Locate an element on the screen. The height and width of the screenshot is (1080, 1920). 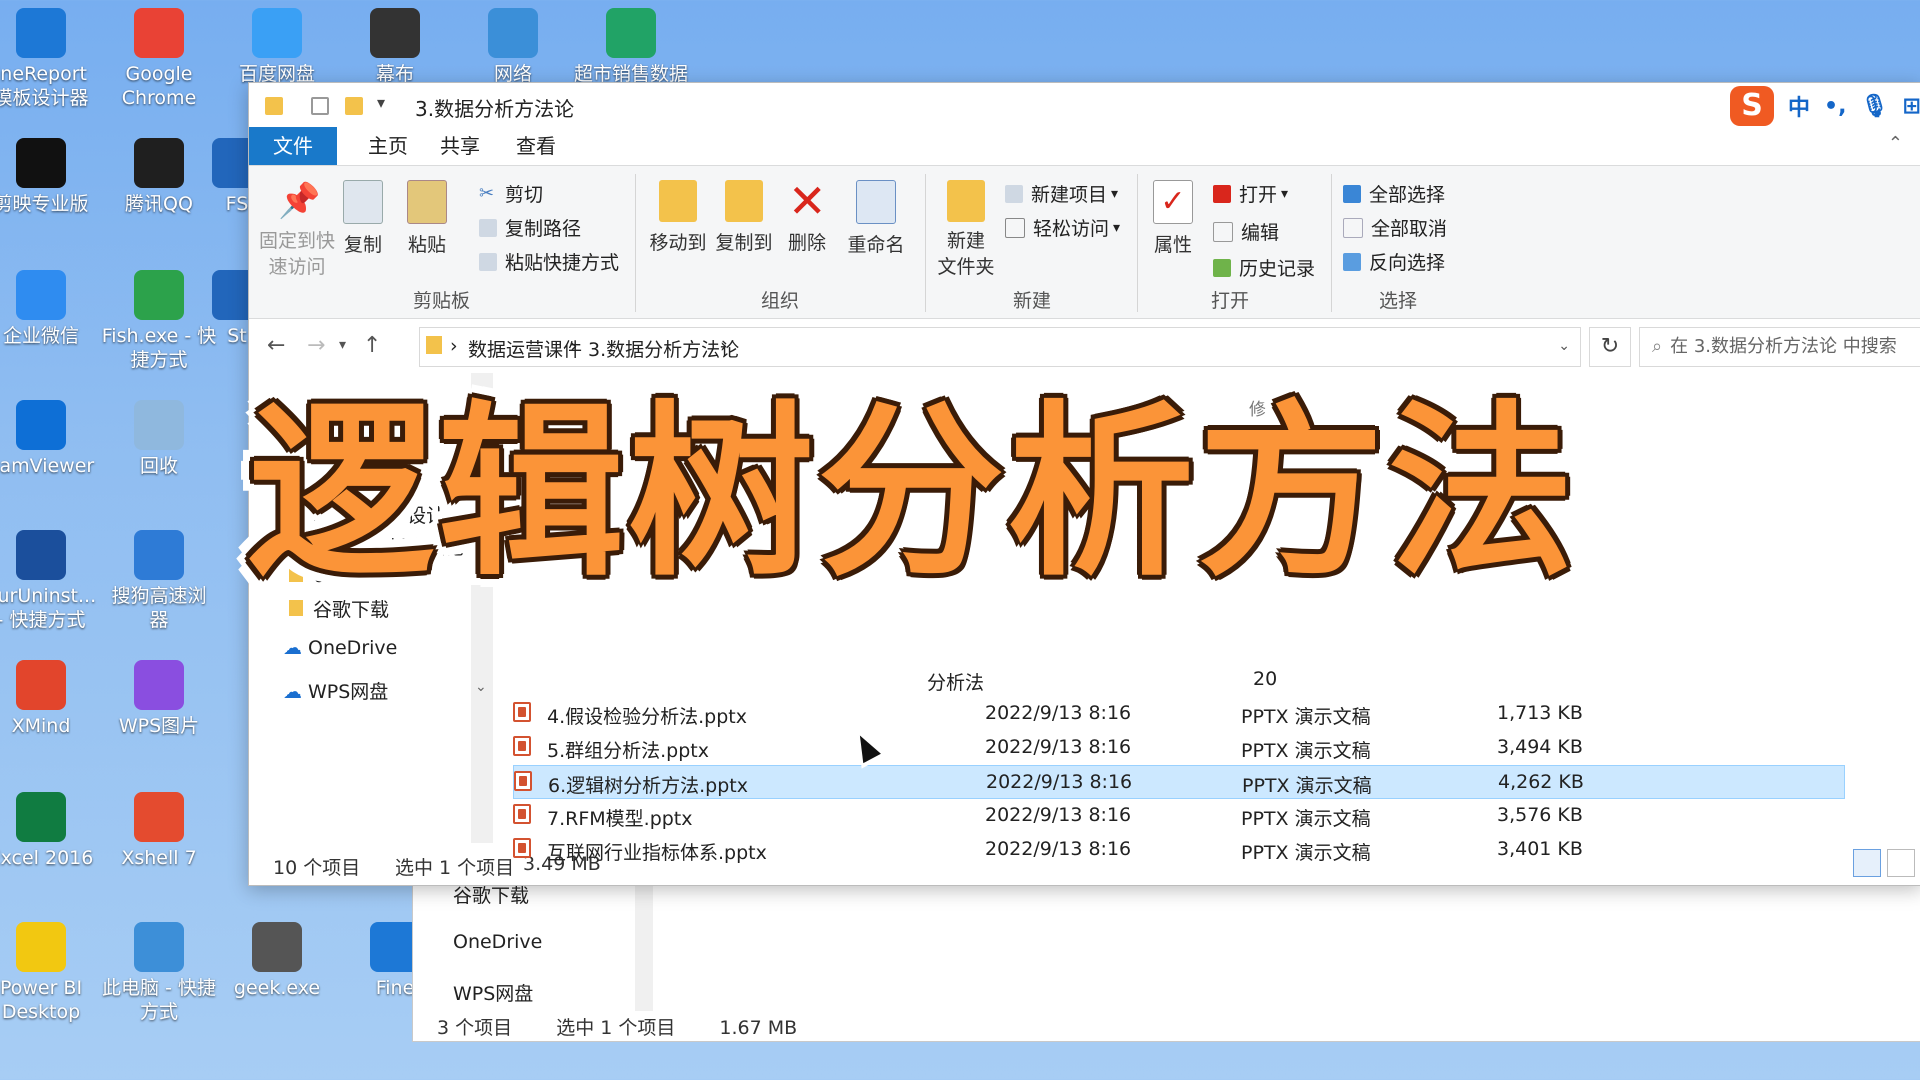
back-scrollbar is located at coordinates (644, 946).